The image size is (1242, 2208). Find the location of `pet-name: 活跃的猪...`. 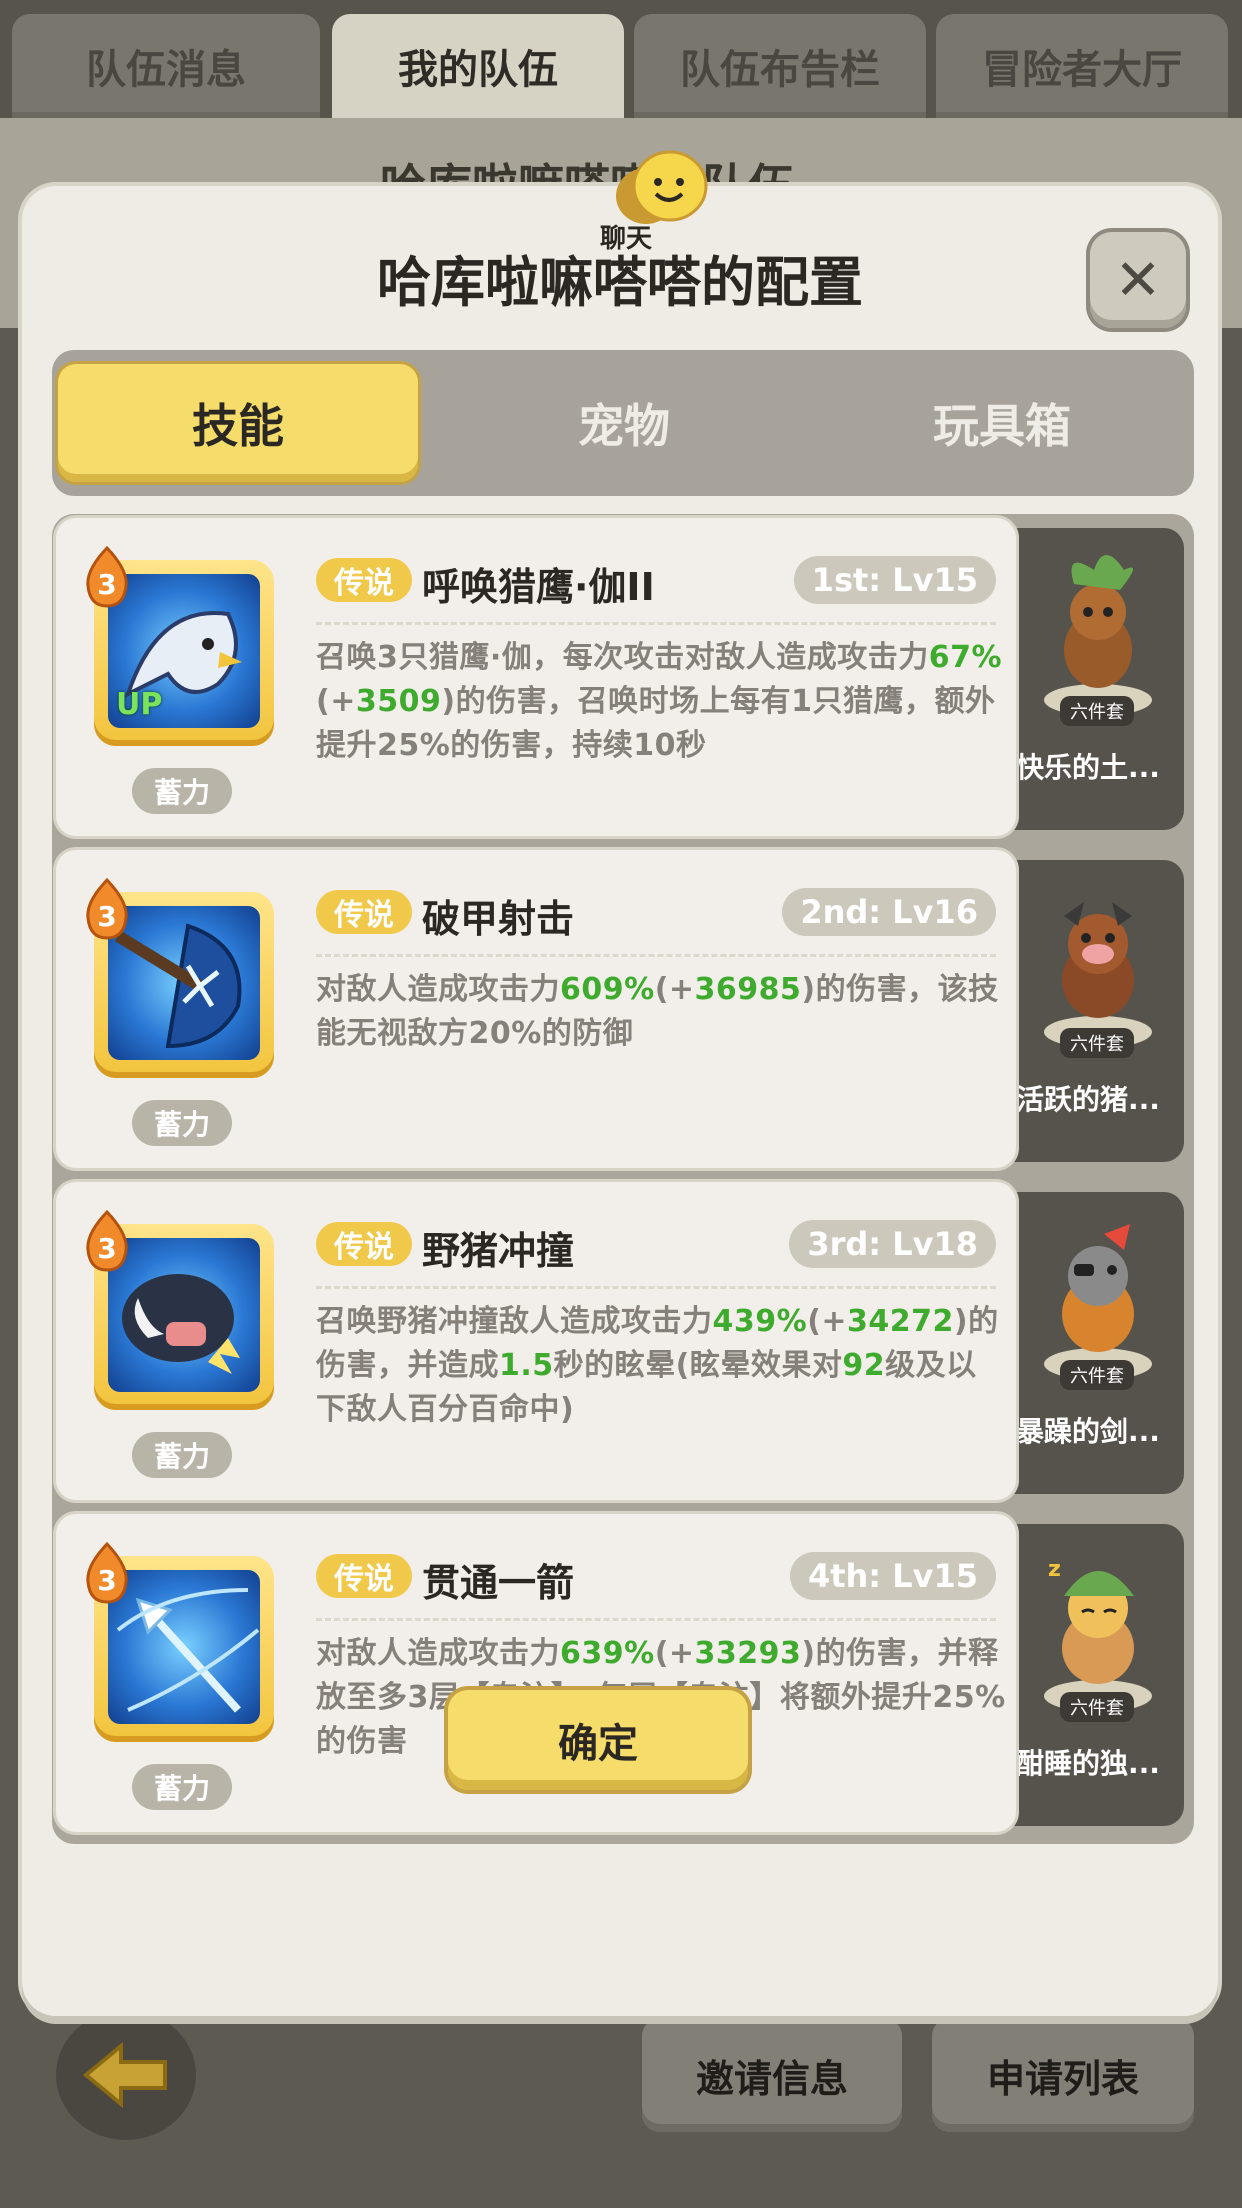

pet-name: 活跃的猪... is located at coordinates (1088, 1099).